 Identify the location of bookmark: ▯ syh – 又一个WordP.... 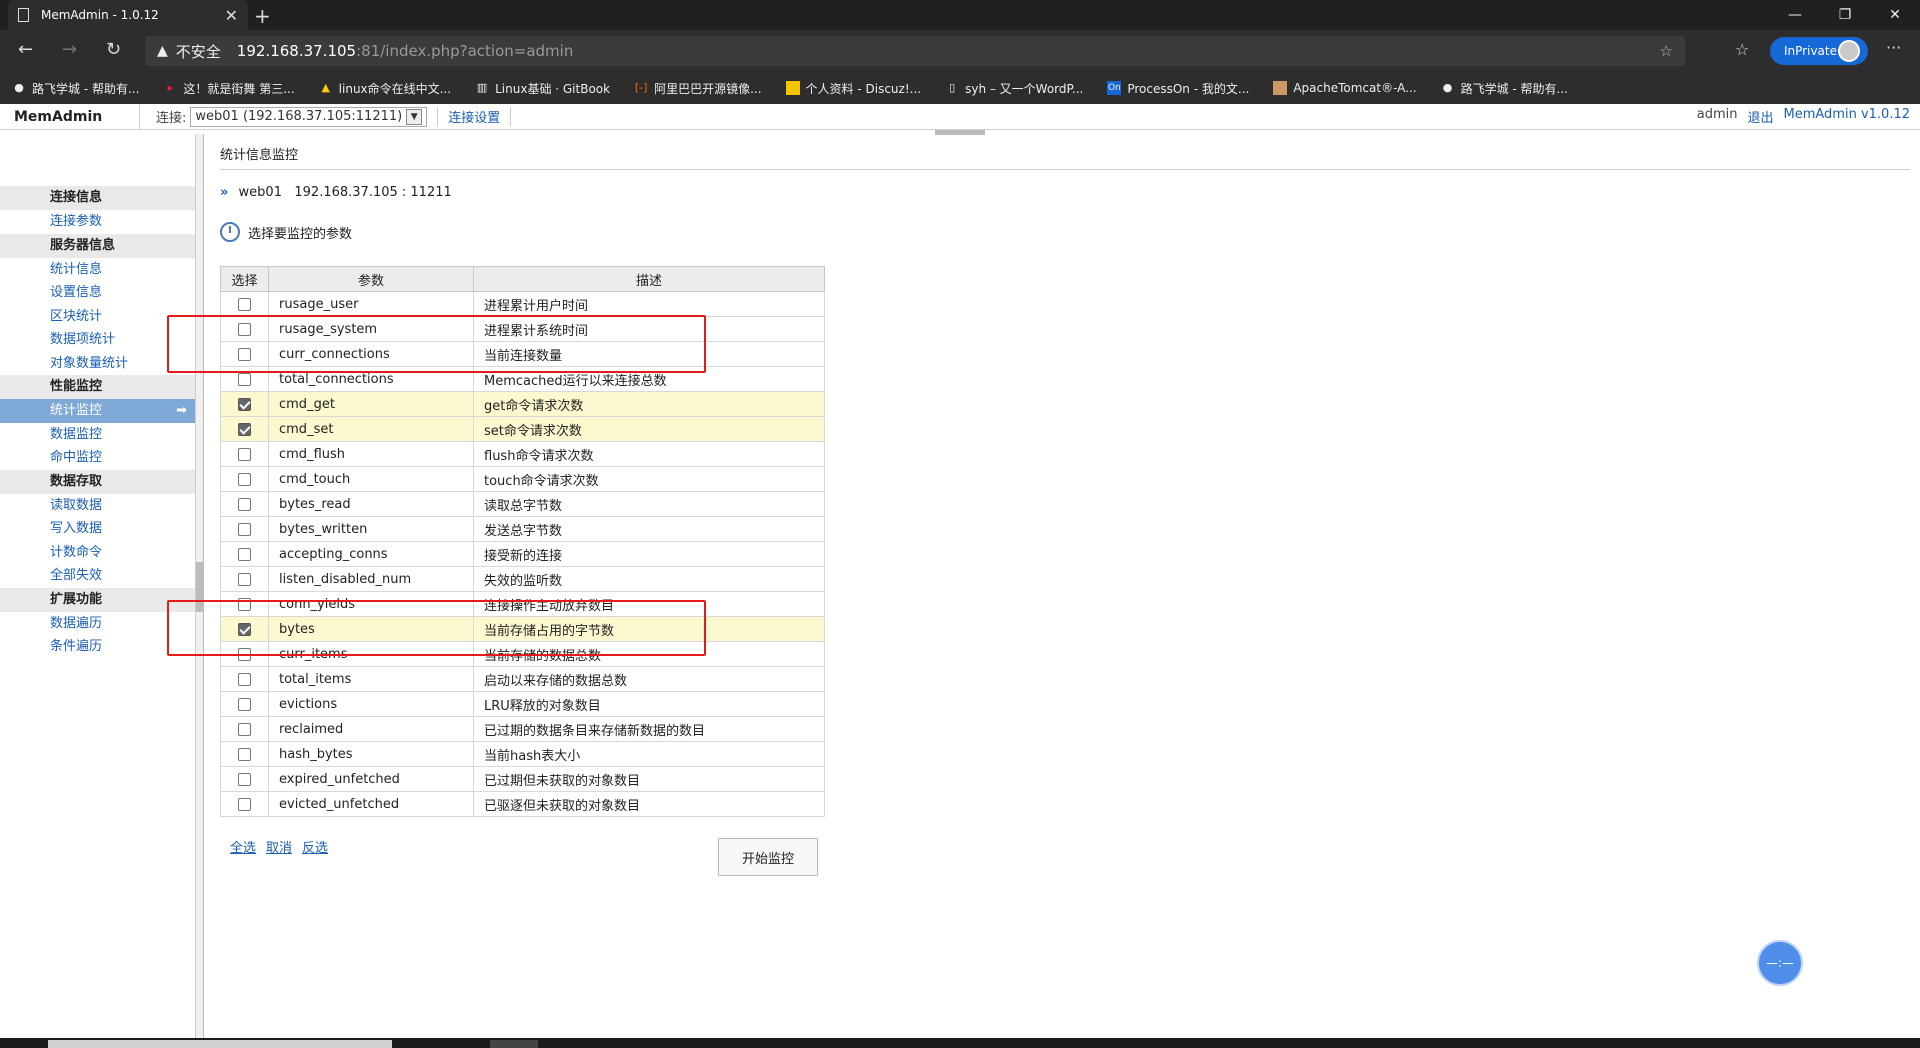
(1014, 88).